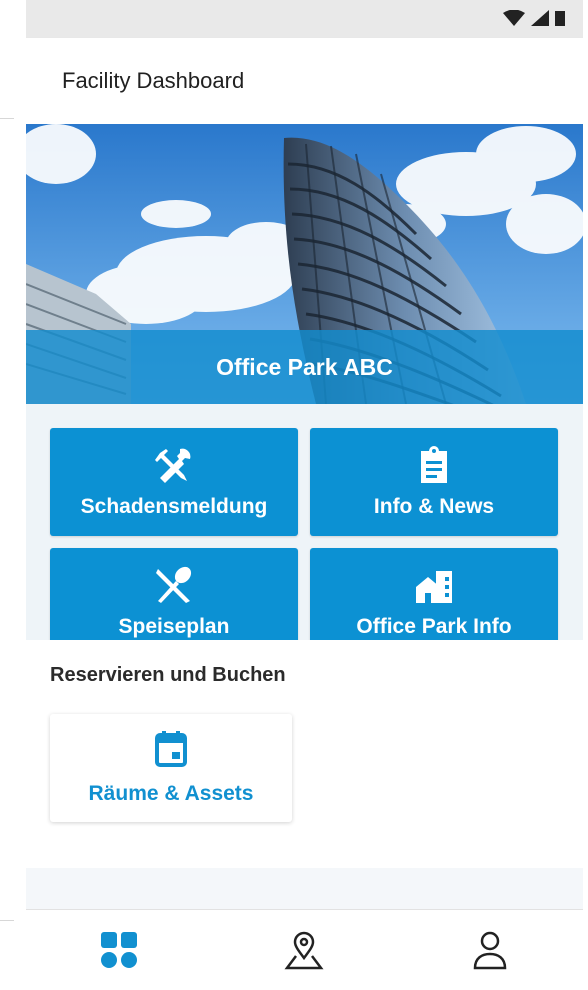 The image size is (588, 990). Describe the element at coordinates (174, 626) in the screenshot. I see `tile-label: Speiseplan` at that location.